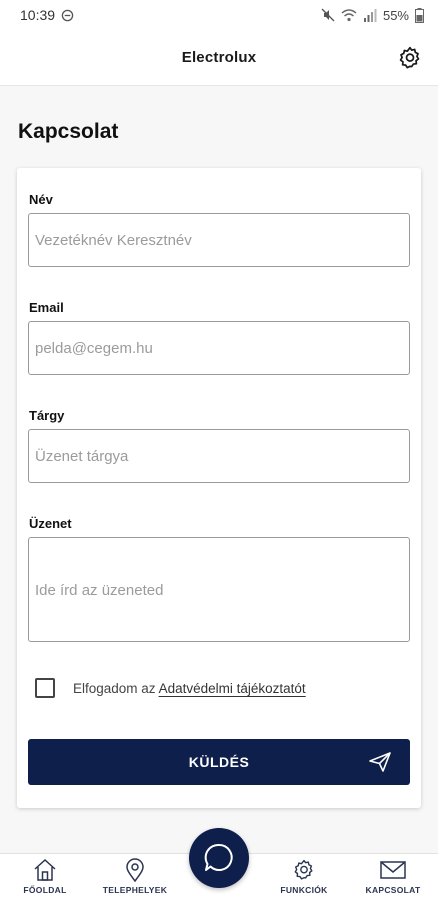 The image size is (438, 900). Describe the element at coordinates (114, 688) in the screenshot. I see `consent-prefix: Elfogadom az` at that location.